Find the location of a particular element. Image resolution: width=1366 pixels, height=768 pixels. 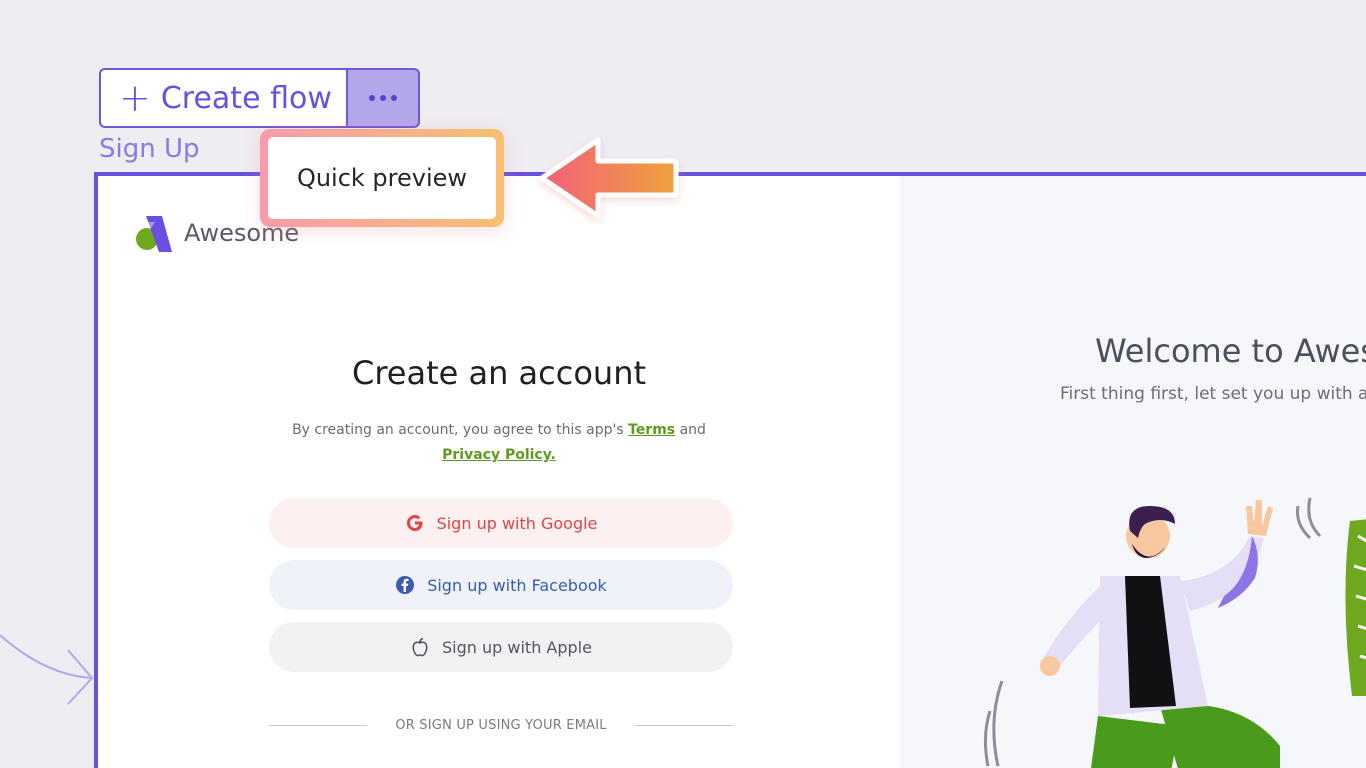

facebook-icon is located at coordinates (405, 585).